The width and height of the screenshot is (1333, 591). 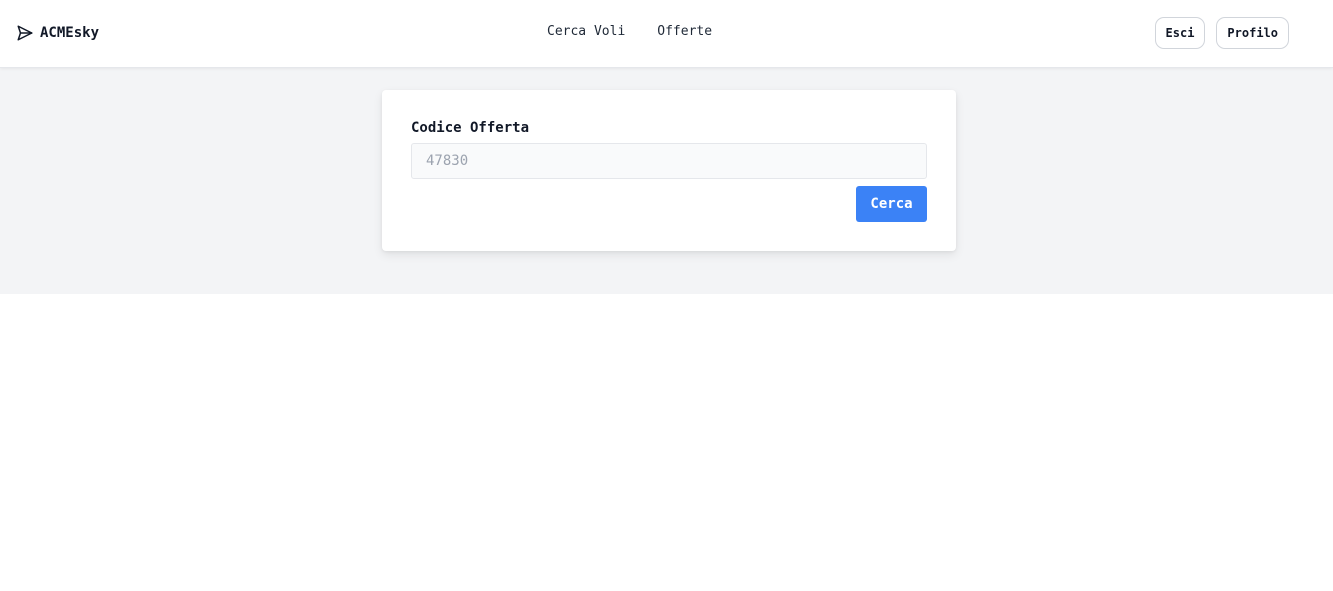 I want to click on nav-actions: Esci Profilo, so click(x=1221, y=33).